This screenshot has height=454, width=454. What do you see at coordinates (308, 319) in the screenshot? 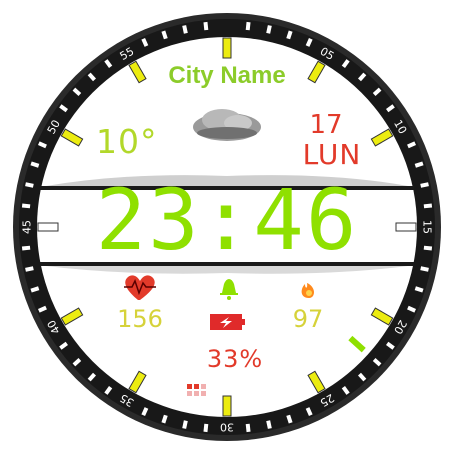
I see `calories-value: 97` at bounding box center [308, 319].